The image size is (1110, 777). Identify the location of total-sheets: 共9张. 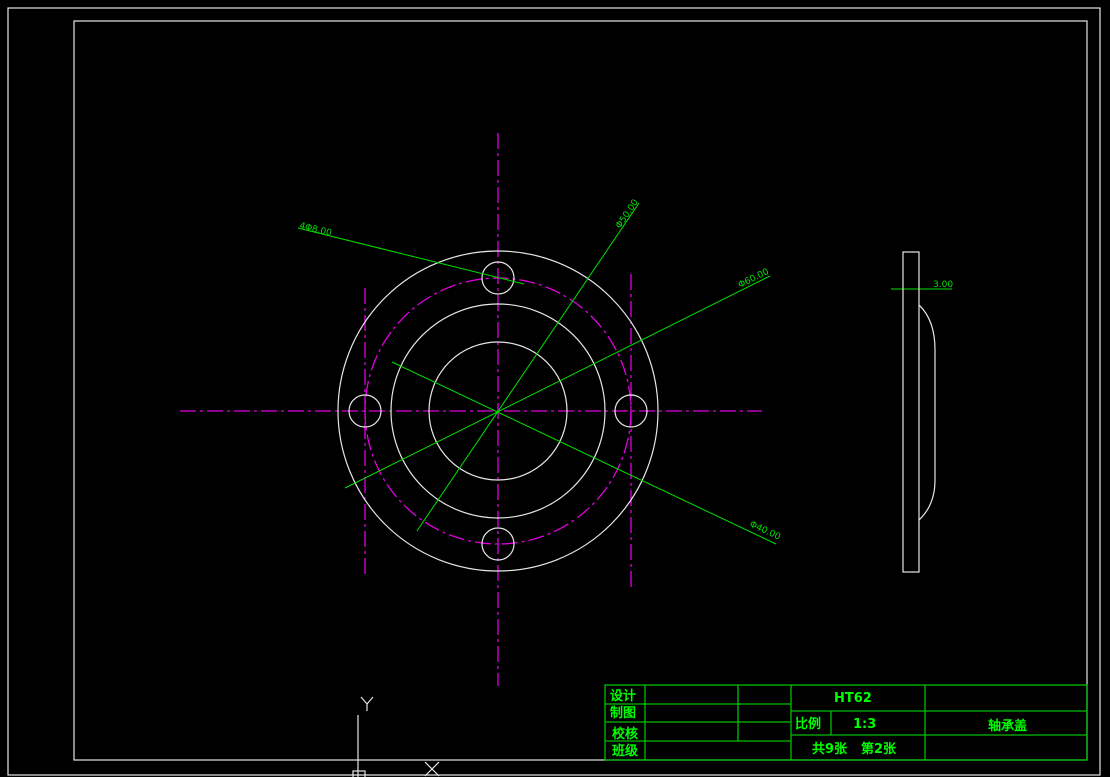
(830, 749).